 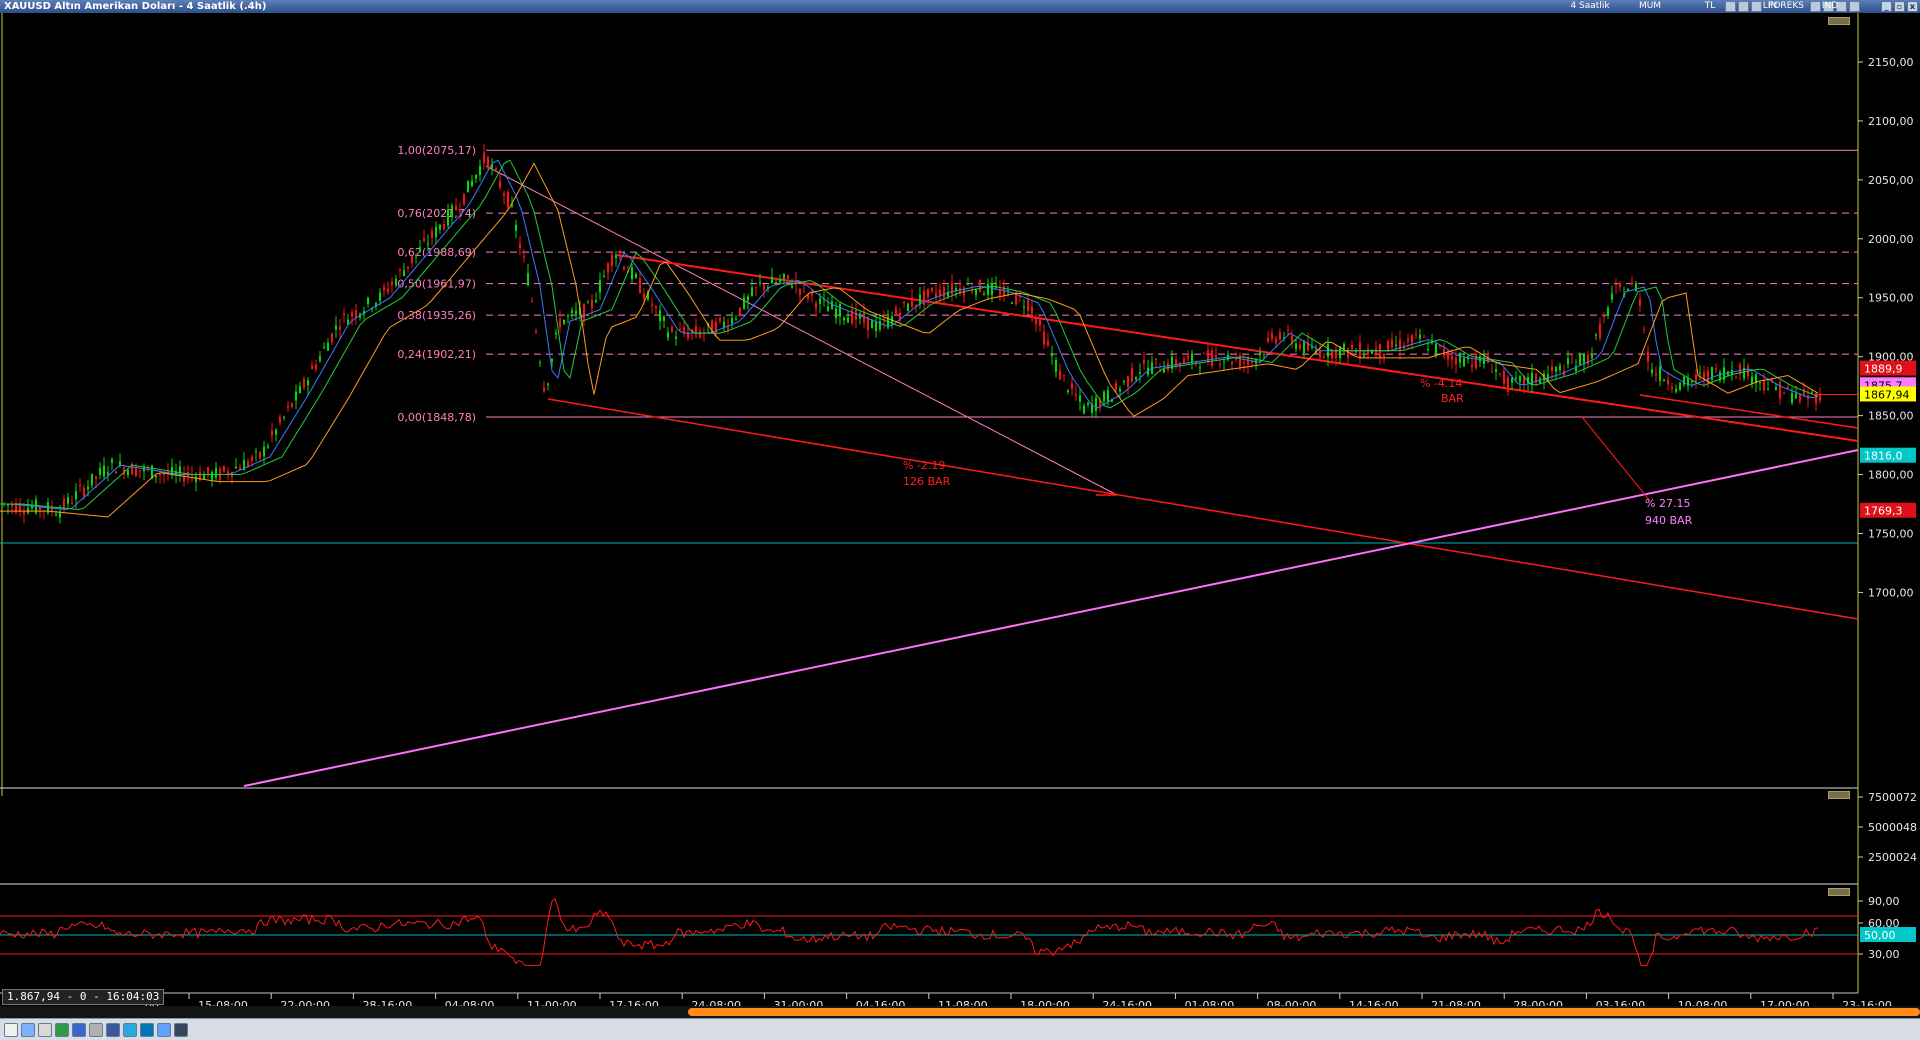 What do you see at coordinates (1785, 1002) in the screenshot?
I see `time-tick-label: 17-00:00` at bounding box center [1785, 1002].